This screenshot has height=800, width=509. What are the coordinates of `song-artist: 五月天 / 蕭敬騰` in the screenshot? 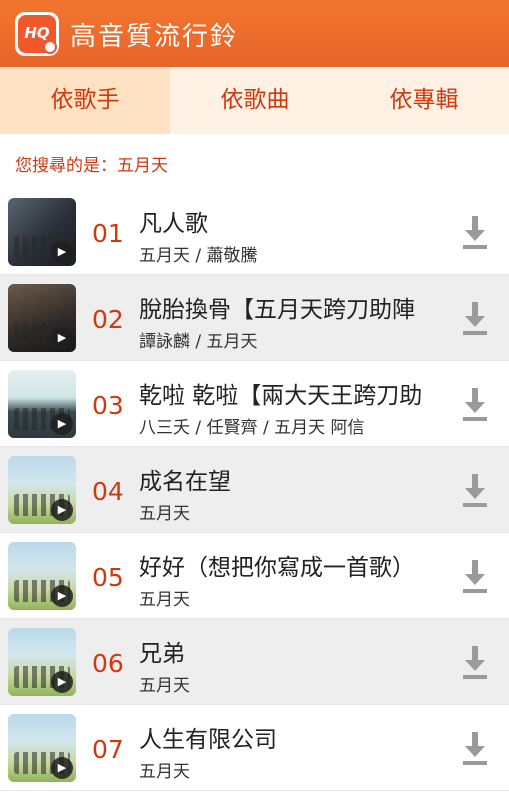 It's located at (198, 256).